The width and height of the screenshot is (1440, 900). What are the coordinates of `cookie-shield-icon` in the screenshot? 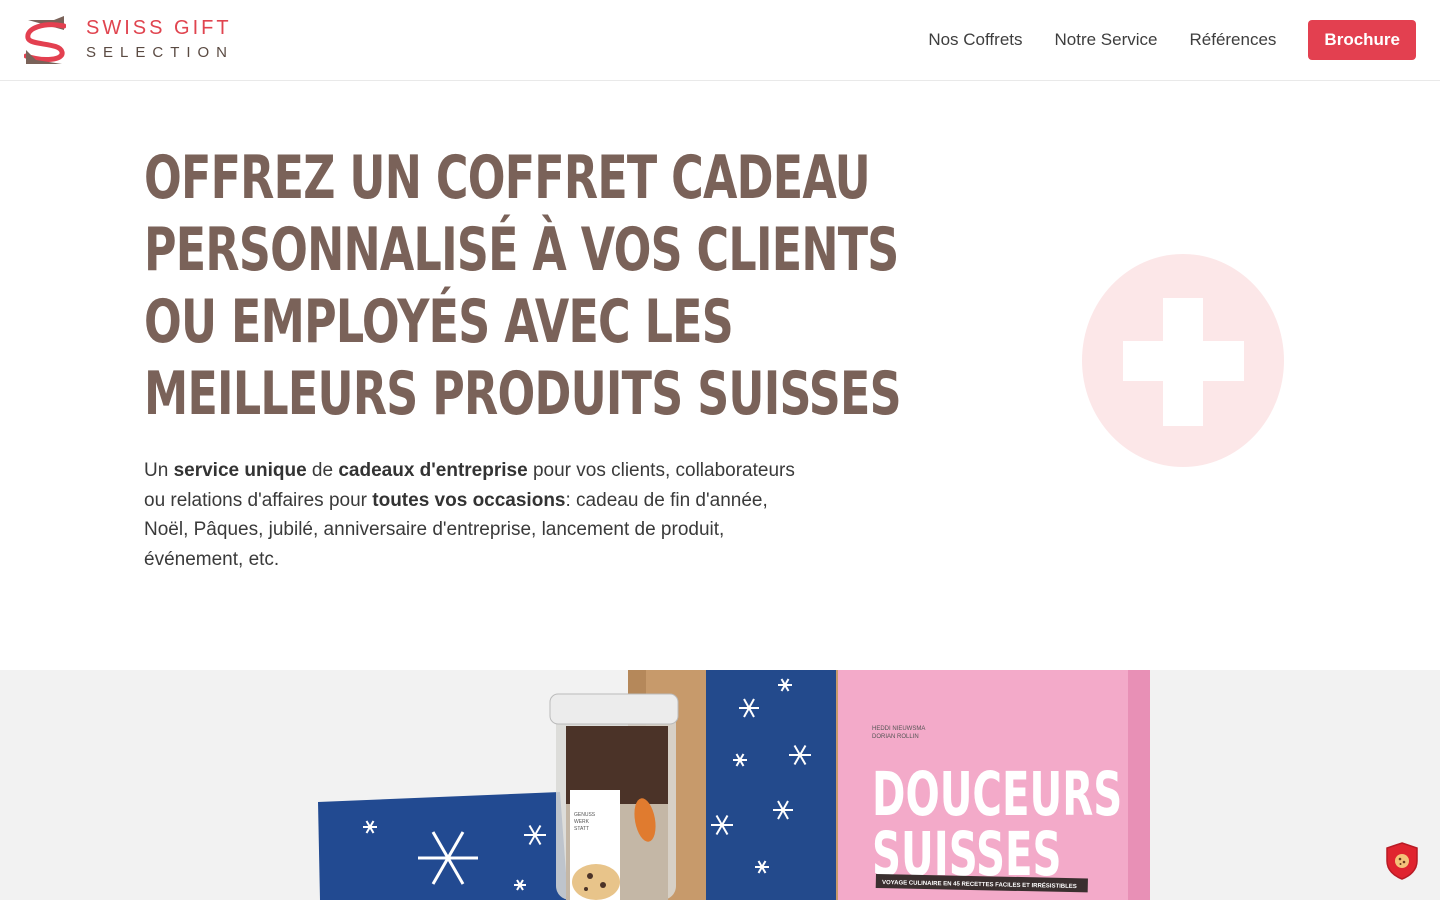 It's located at (1402, 861).